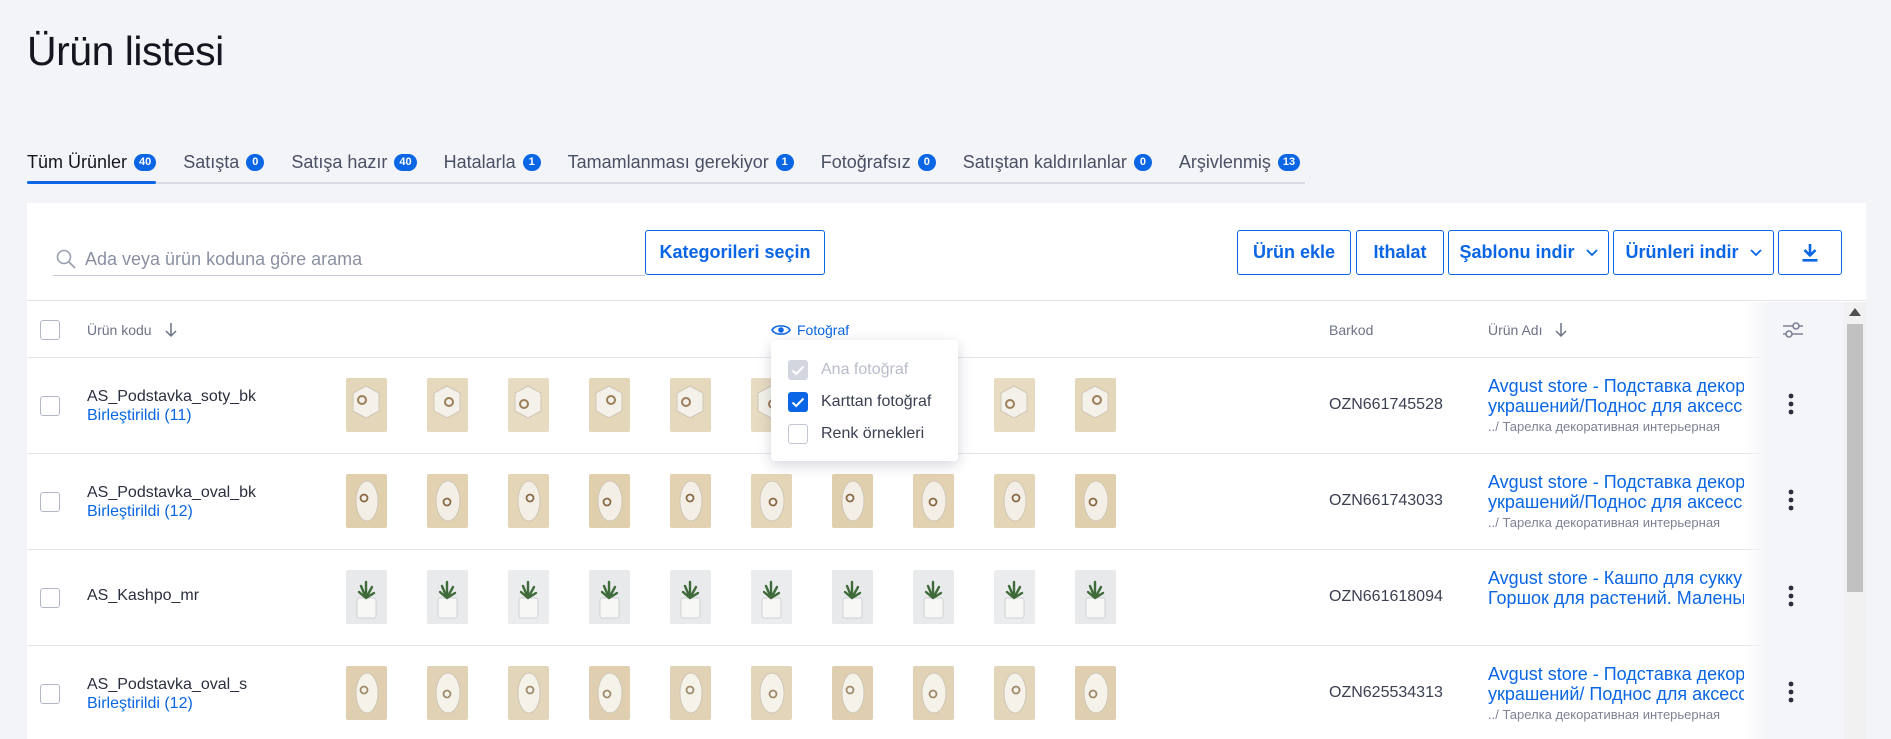 The width and height of the screenshot is (1891, 739). I want to click on column-settings-icon, so click(1793, 330).